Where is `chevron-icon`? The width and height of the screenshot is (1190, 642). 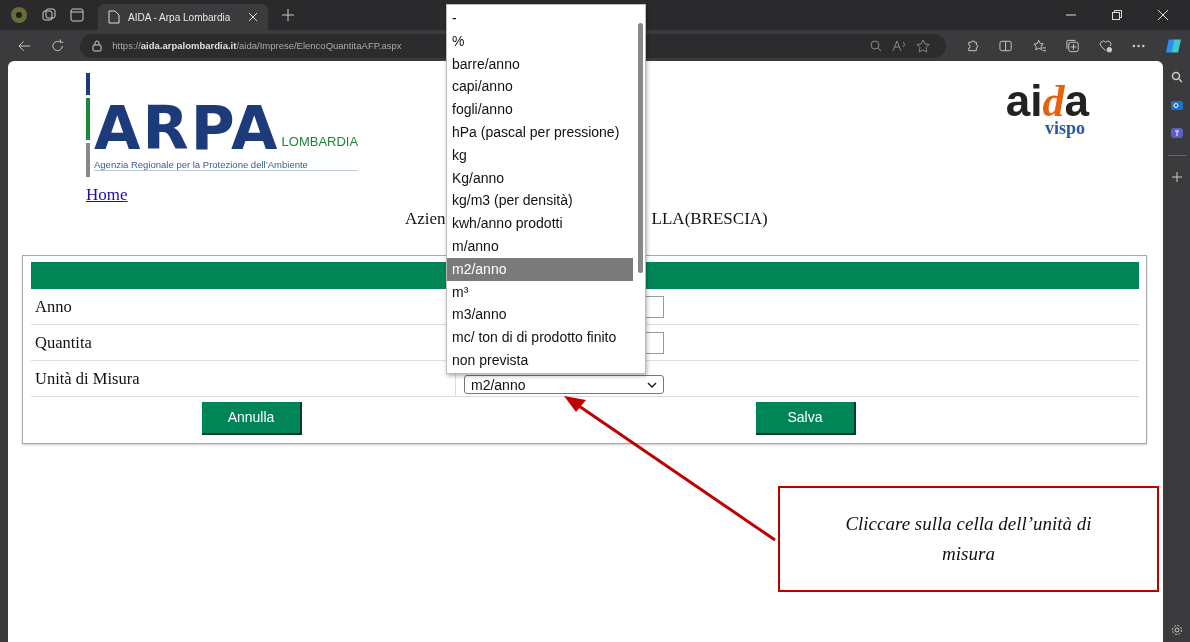 chevron-icon is located at coordinates (652, 384).